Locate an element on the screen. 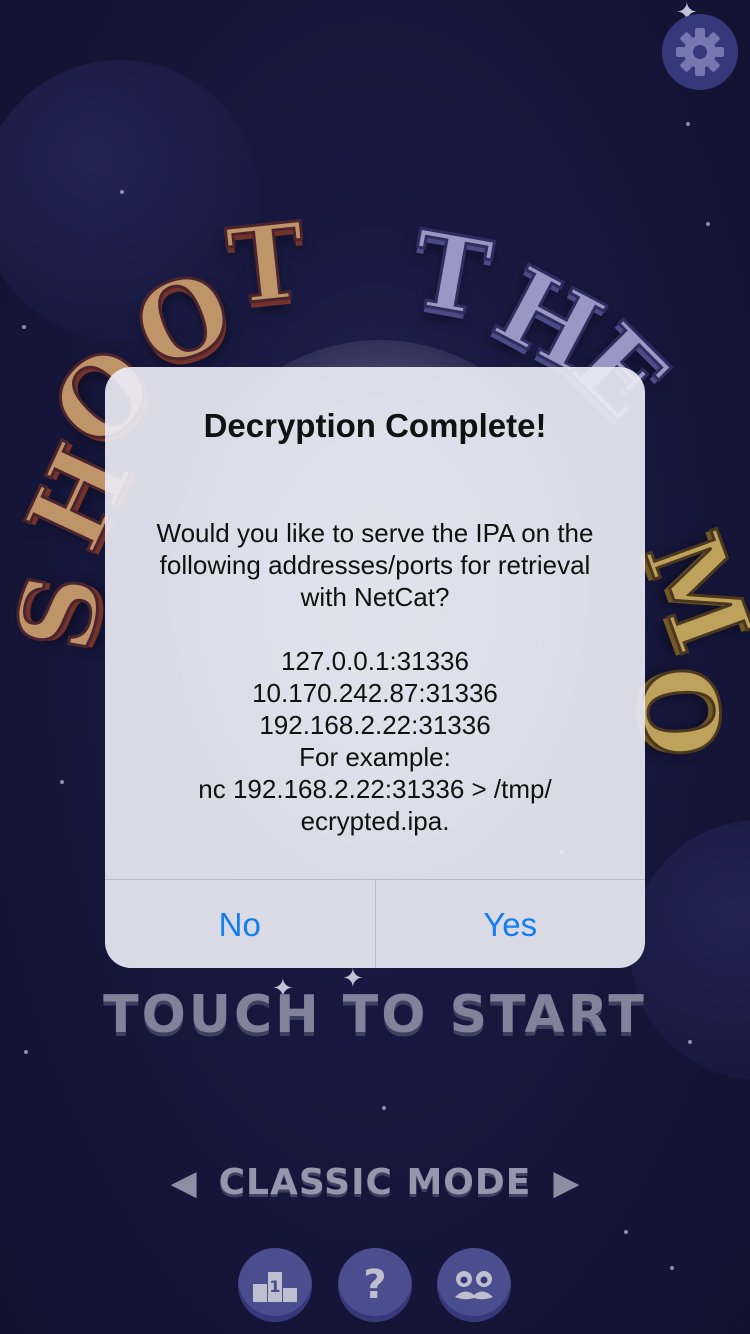 The height and width of the screenshot is (1334, 750). yes-button: Yes is located at coordinates (511, 924).